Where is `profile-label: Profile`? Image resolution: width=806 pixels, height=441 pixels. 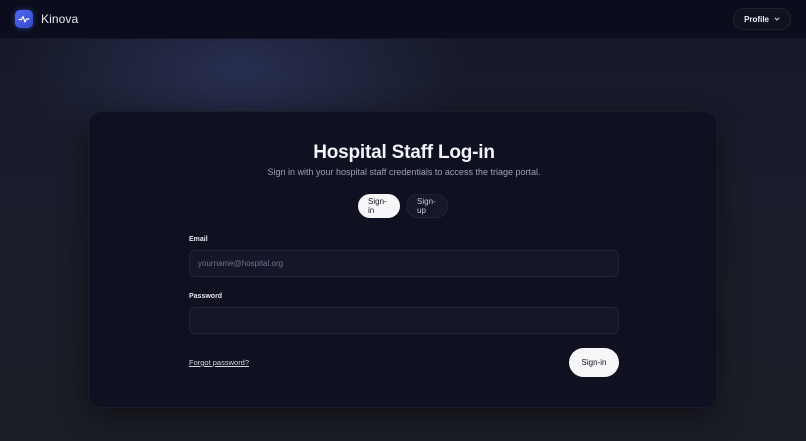 profile-label: Profile is located at coordinates (756, 19).